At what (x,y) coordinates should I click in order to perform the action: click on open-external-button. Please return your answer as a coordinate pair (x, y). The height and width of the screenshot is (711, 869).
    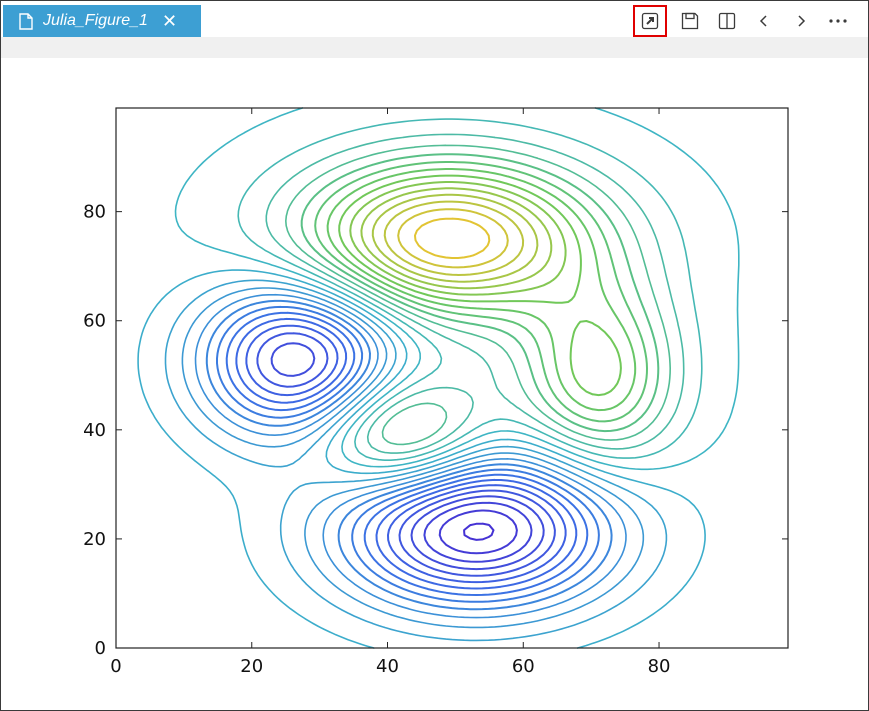
    Looking at the image, I should click on (650, 21).